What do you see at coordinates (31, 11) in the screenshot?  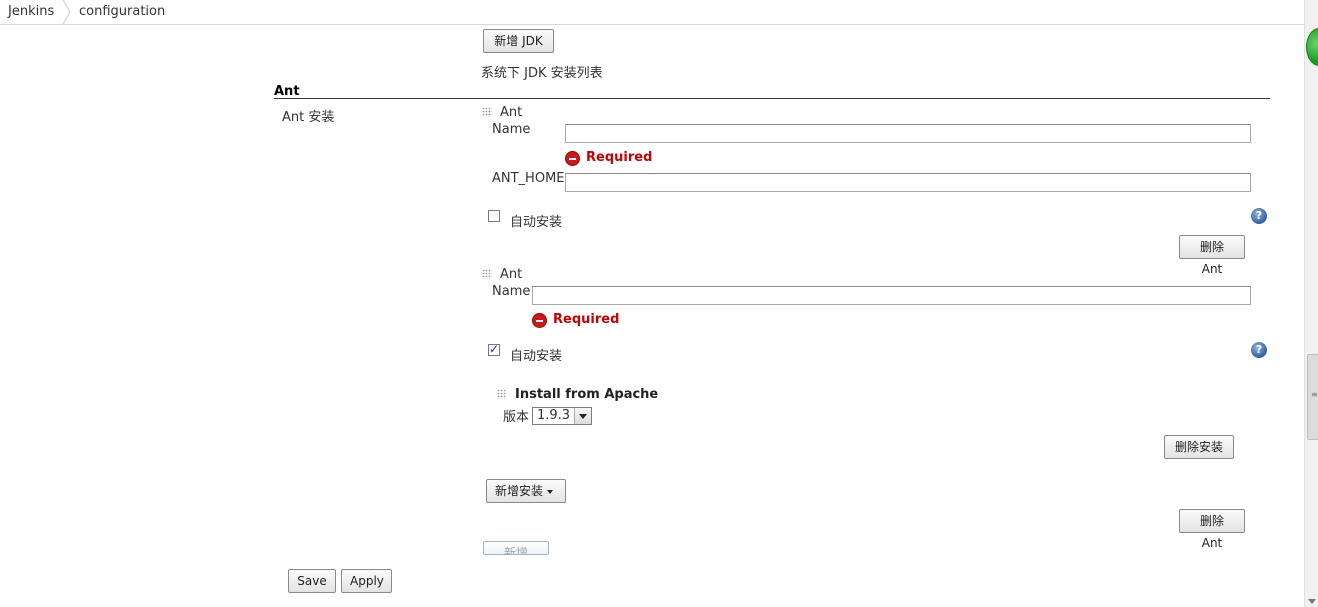 I see `breadcrumb-jenkins: Jenkins` at bounding box center [31, 11].